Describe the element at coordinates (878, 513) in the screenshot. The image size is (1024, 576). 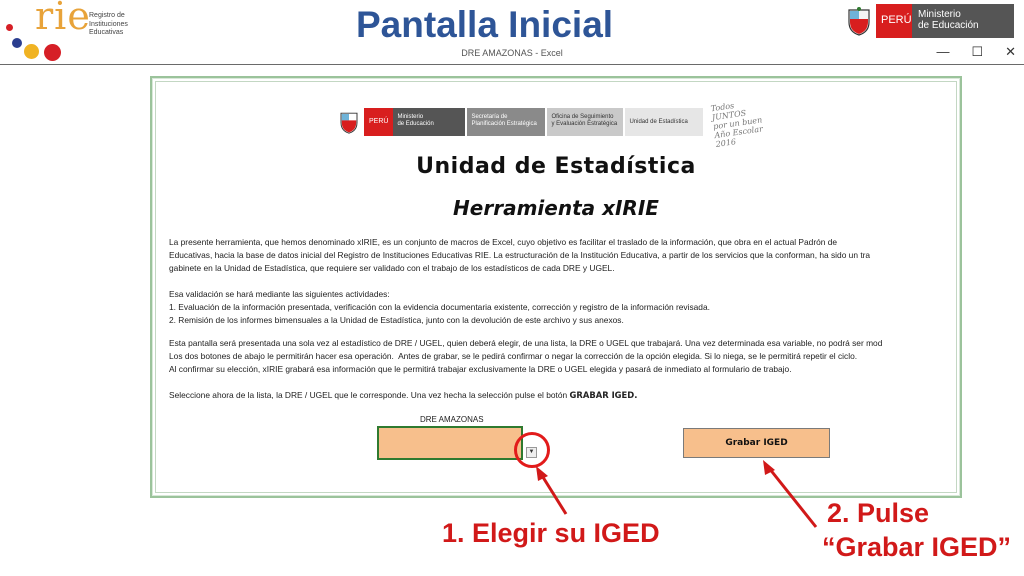
I see `annotation-step2-line1: 2. Pulse` at that location.